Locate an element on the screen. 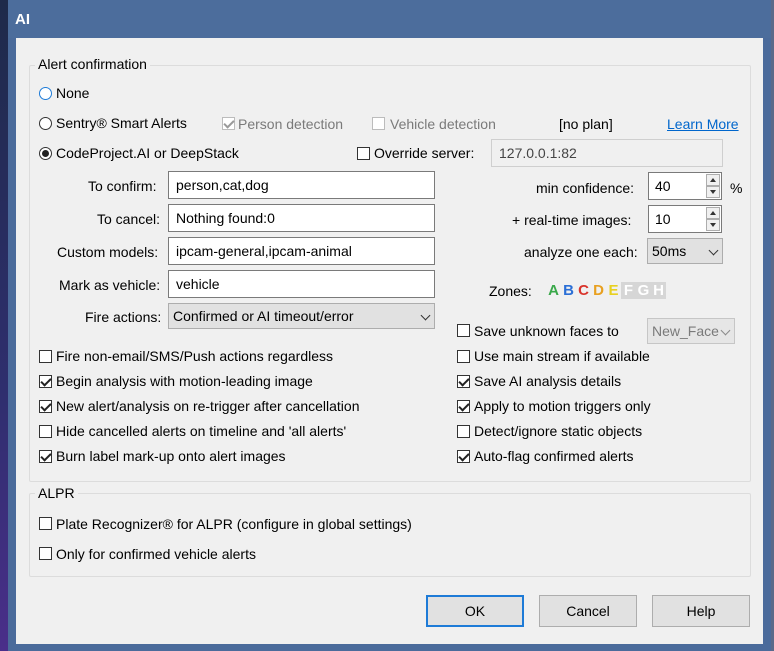 This screenshot has height=651, width=774. custom-models-input: ipcam-general,ipcam-animal is located at coordinates (301, 251).